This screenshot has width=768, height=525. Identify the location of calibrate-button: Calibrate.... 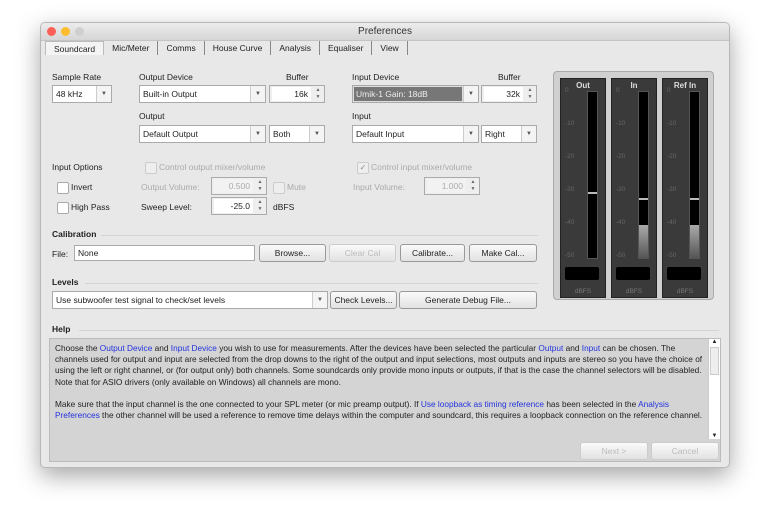
(432, 253).